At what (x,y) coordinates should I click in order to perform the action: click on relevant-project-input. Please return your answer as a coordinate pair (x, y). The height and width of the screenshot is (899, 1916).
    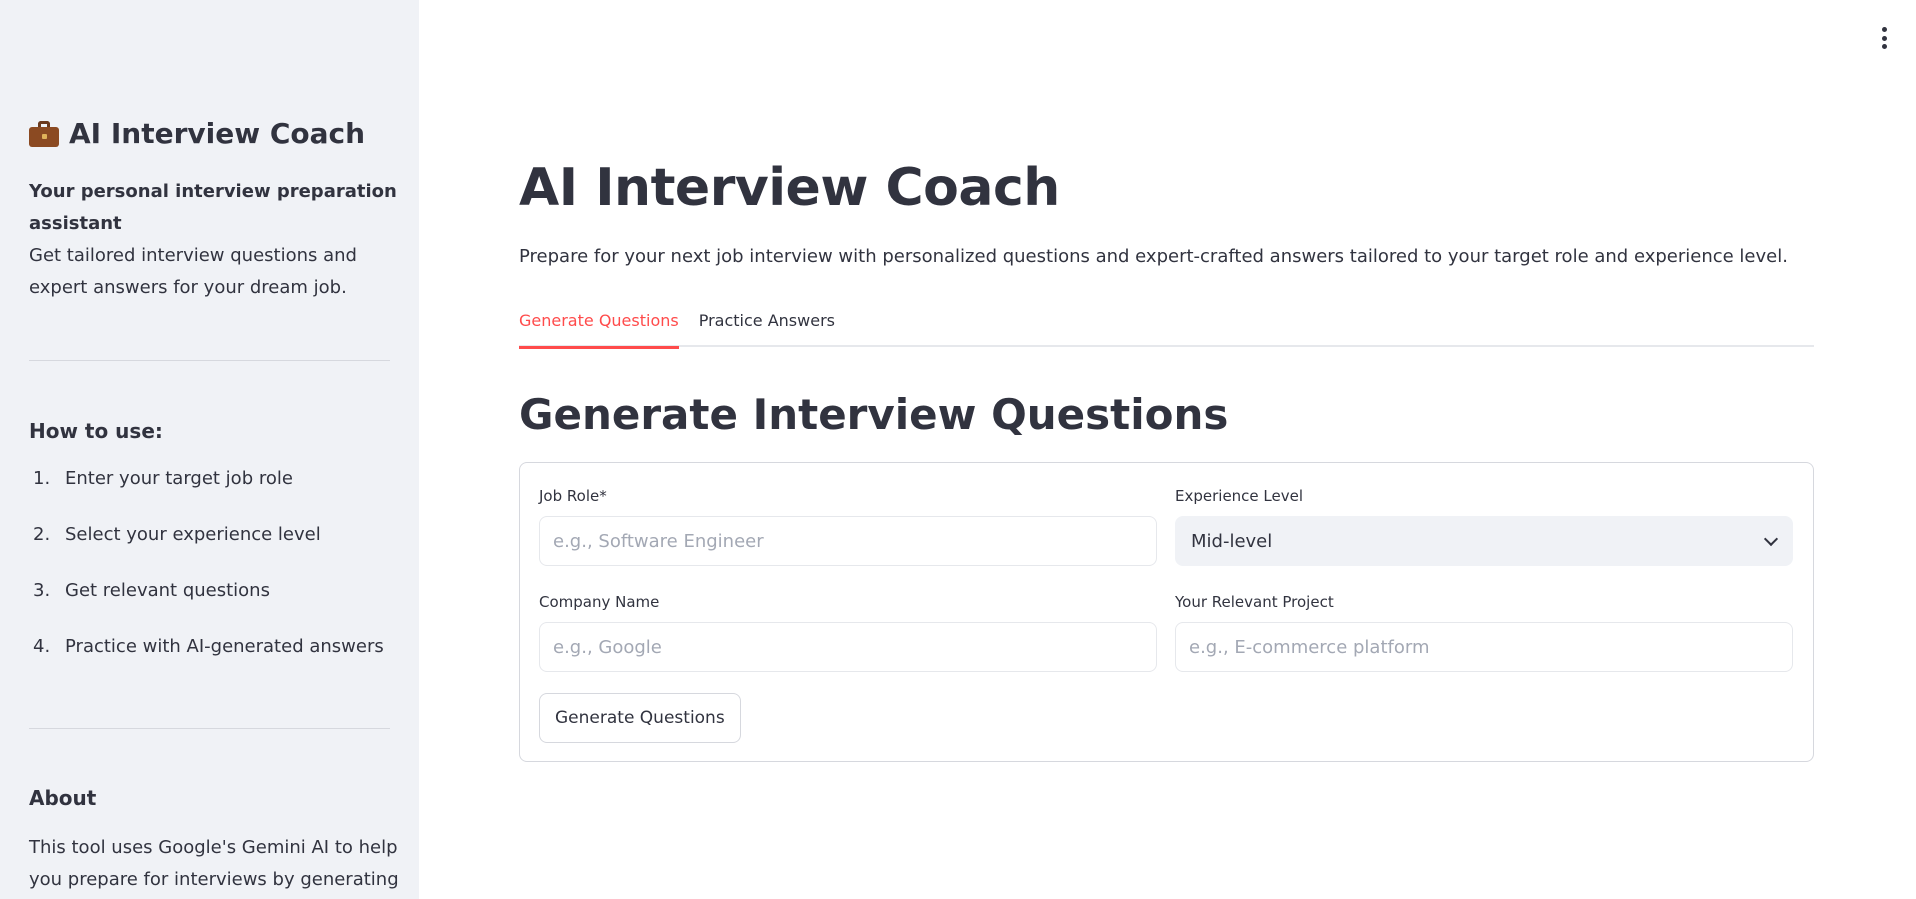
    Looking at the image, I should click on (1484, 647).